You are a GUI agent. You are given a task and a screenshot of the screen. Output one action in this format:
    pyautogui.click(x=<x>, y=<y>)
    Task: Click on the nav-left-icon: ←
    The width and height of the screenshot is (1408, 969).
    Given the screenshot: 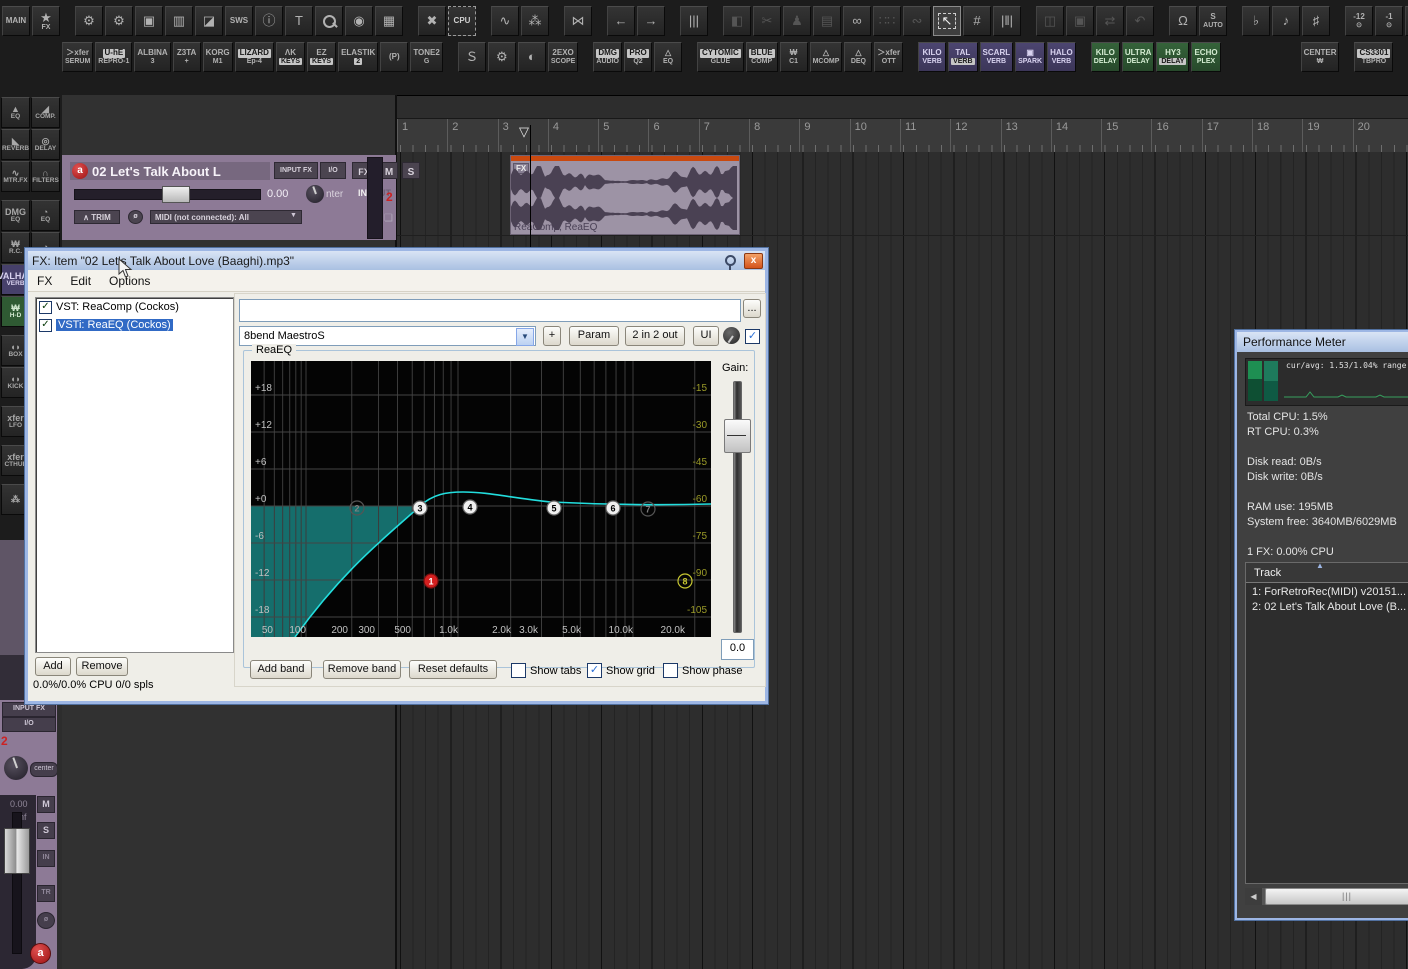 What is the action you would take?
    pyautogui.click(x=621, y=21)
    